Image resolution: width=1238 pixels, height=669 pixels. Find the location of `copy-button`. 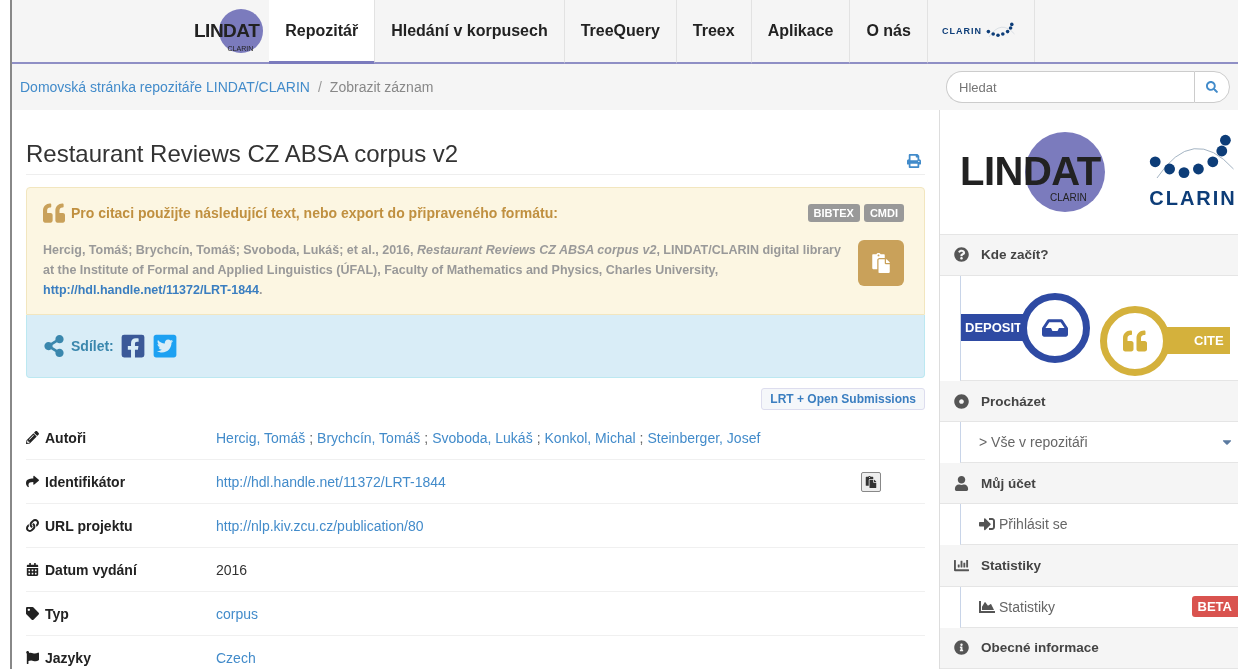

copy-button is located at coordinates (871, 481).